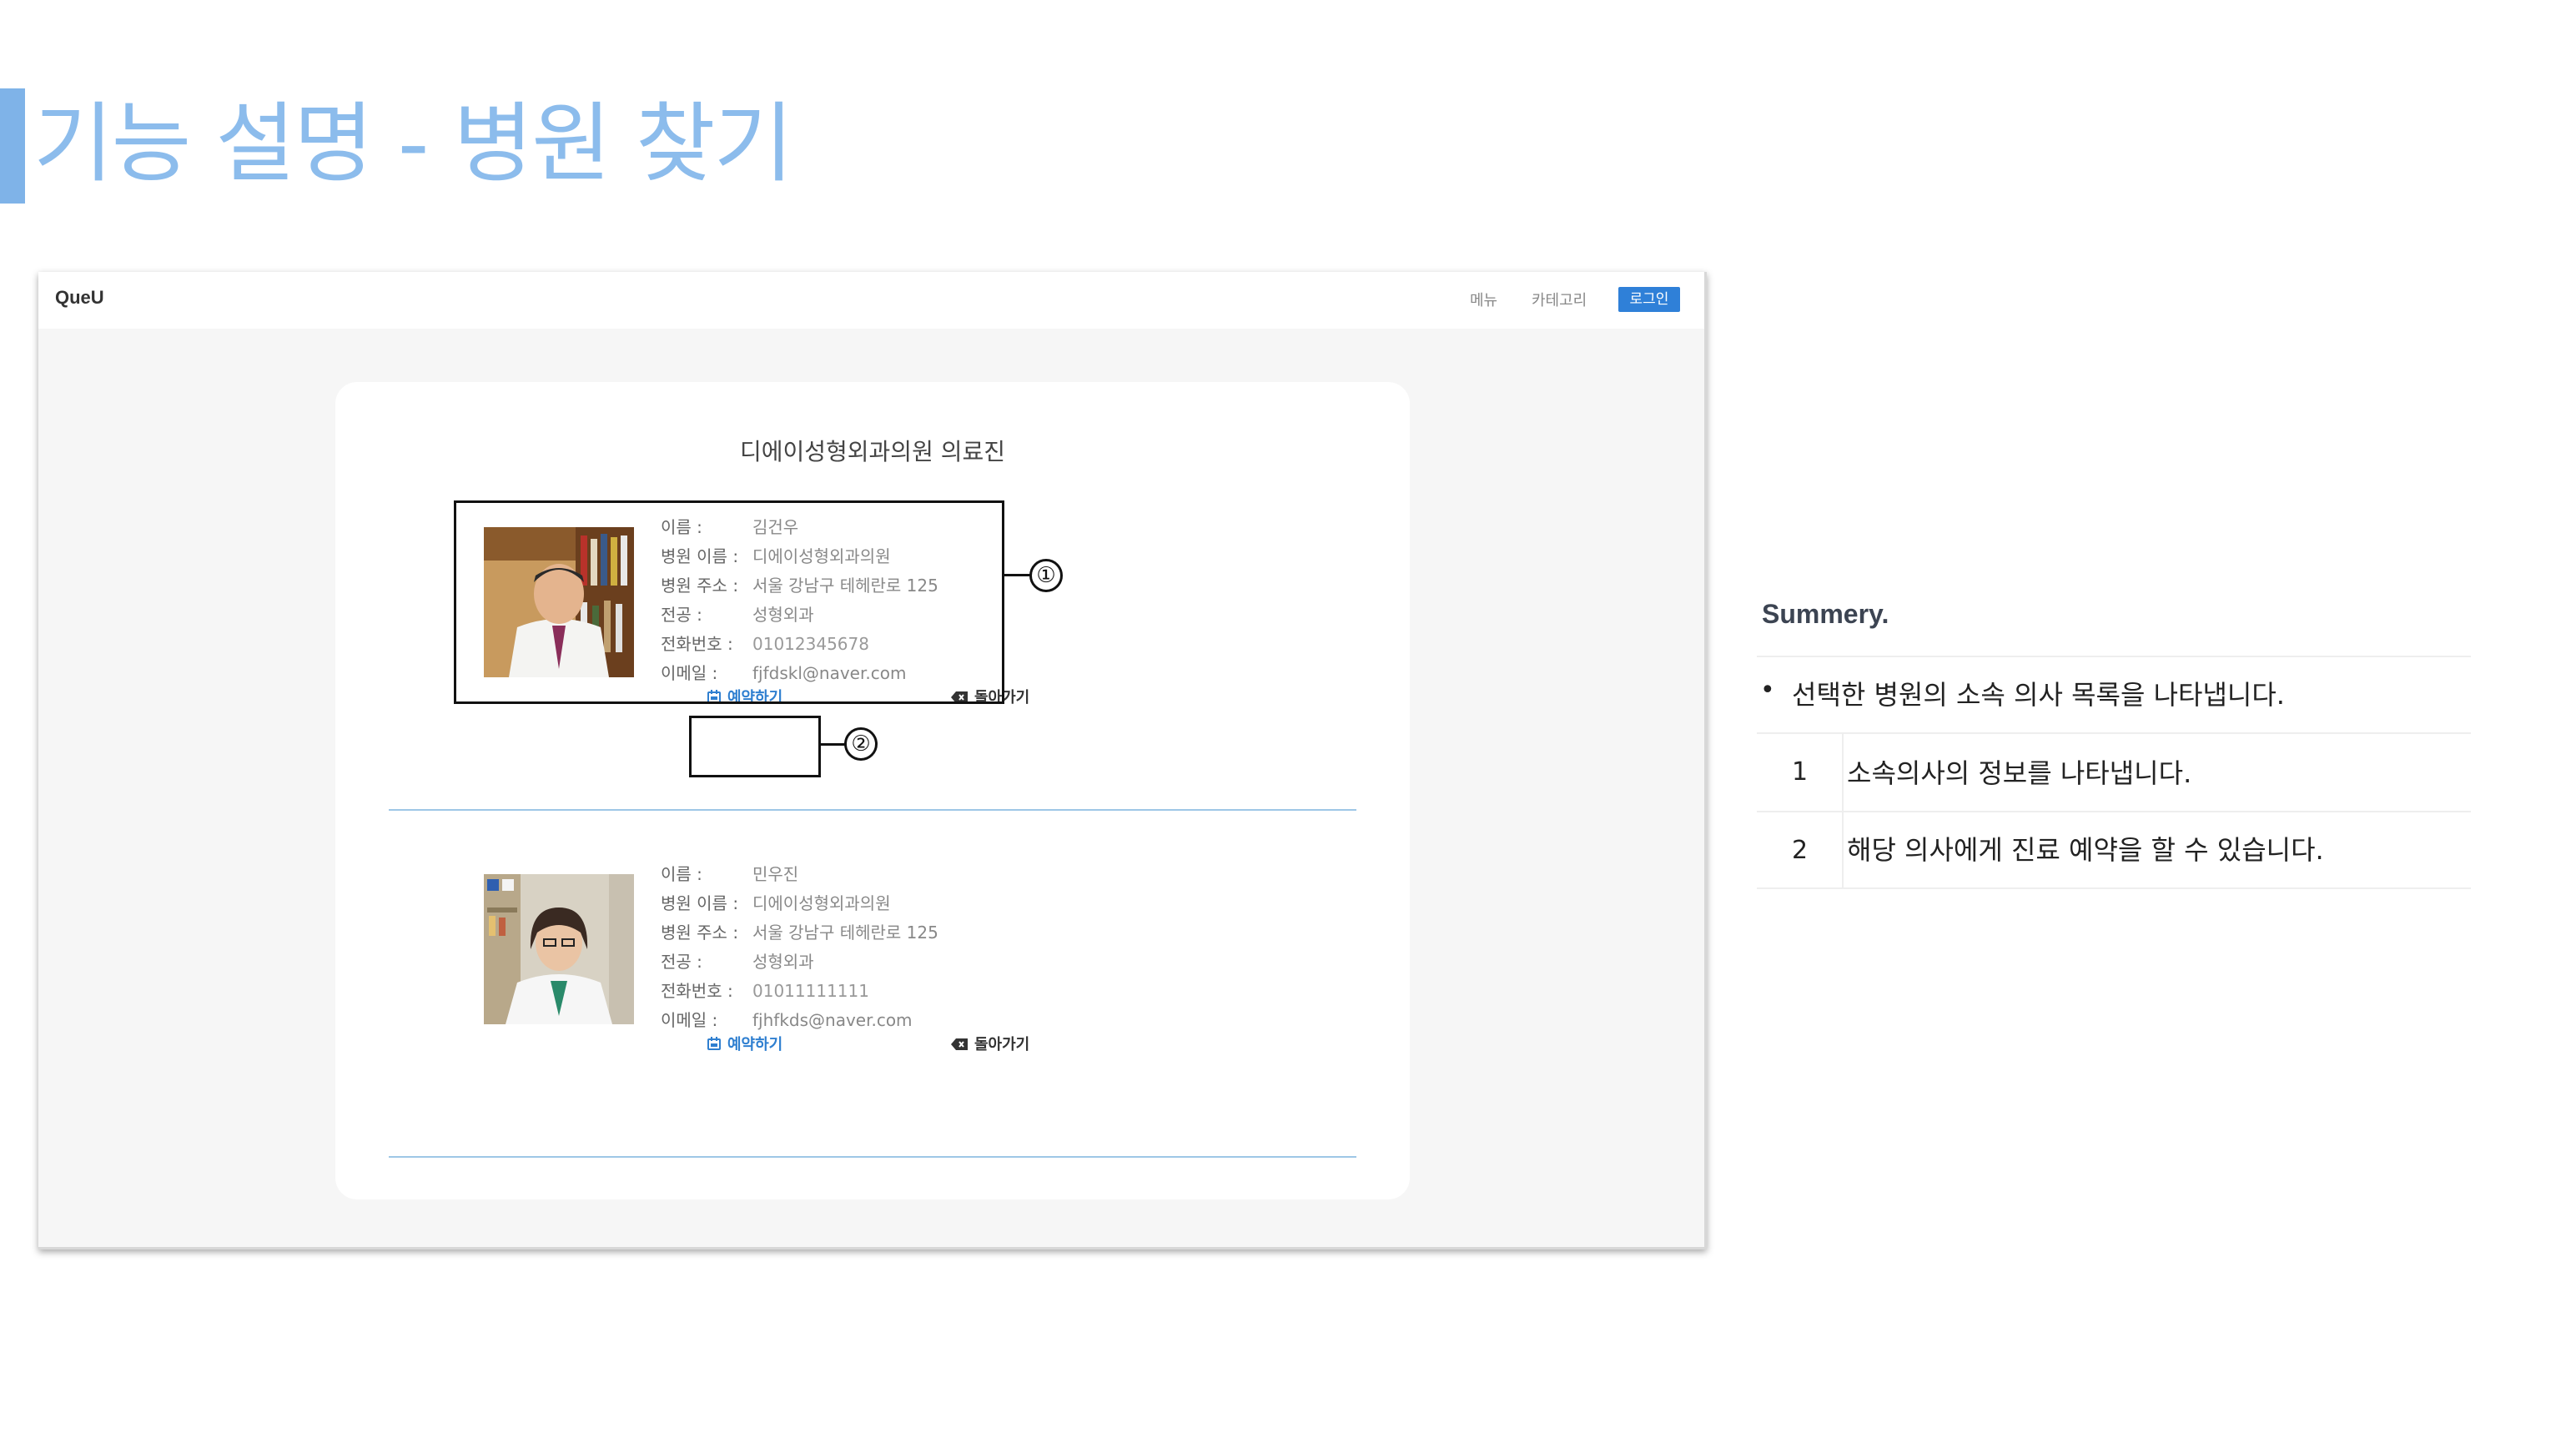 This screenshot has height=1448, width=2576. What do you see at coordinates (2085, 850) in the screenshot?
I see `summary-item-text: 해당 의사에게 진료 예약을 할 수 있습니다.` at bounding box center [2085, 850].